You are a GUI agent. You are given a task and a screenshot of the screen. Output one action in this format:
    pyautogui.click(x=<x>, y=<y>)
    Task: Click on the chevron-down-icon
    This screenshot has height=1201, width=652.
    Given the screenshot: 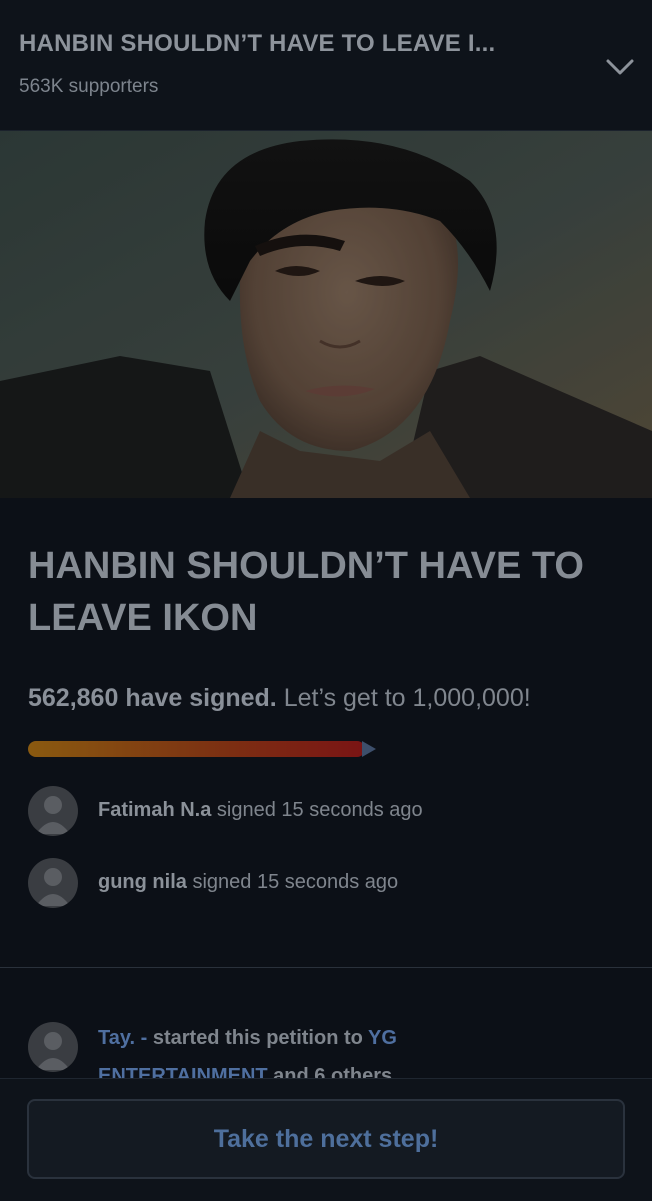 What is the action you would take?
    pyautogui.click(x=620, y=67)
    